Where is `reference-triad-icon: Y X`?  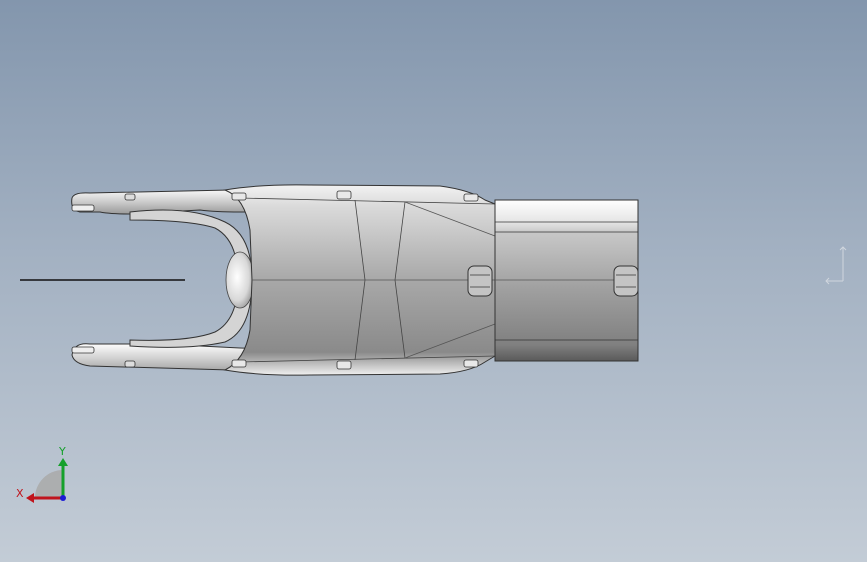
reference-triad-icon: Y X is located at coordinates (42, 474).